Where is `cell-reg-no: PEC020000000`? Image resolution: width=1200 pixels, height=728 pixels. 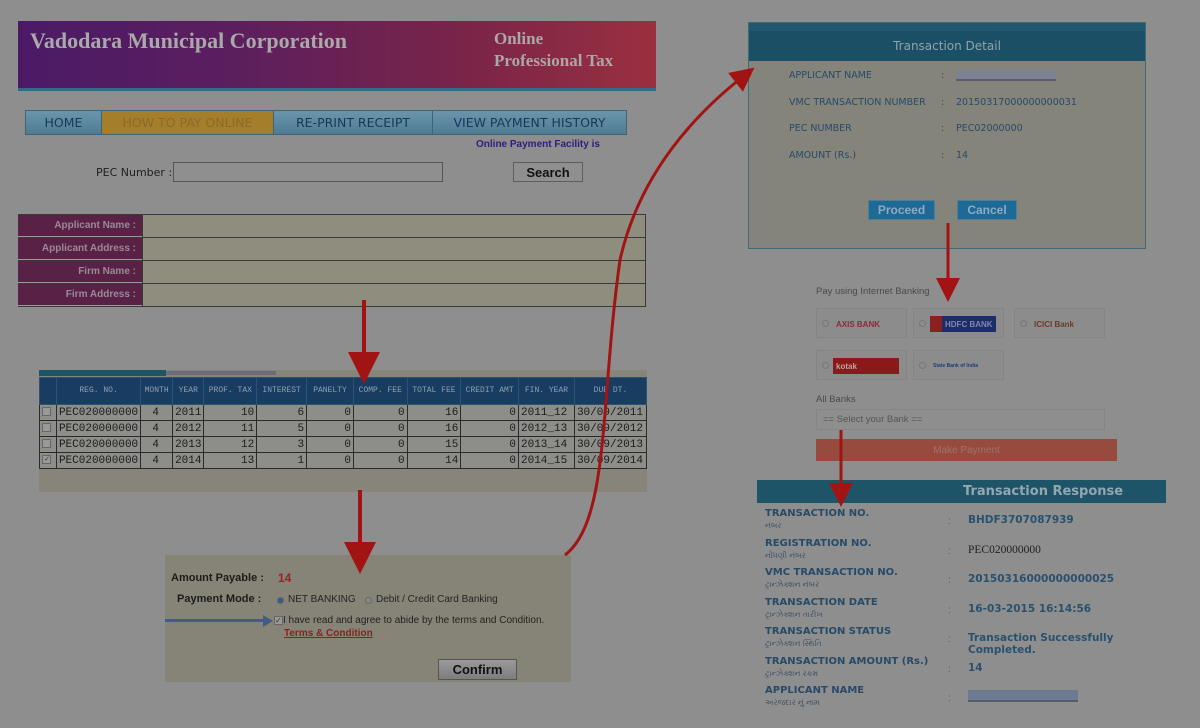 cell-reg-no: PEC020000000 is located at coordinates (98, 428).